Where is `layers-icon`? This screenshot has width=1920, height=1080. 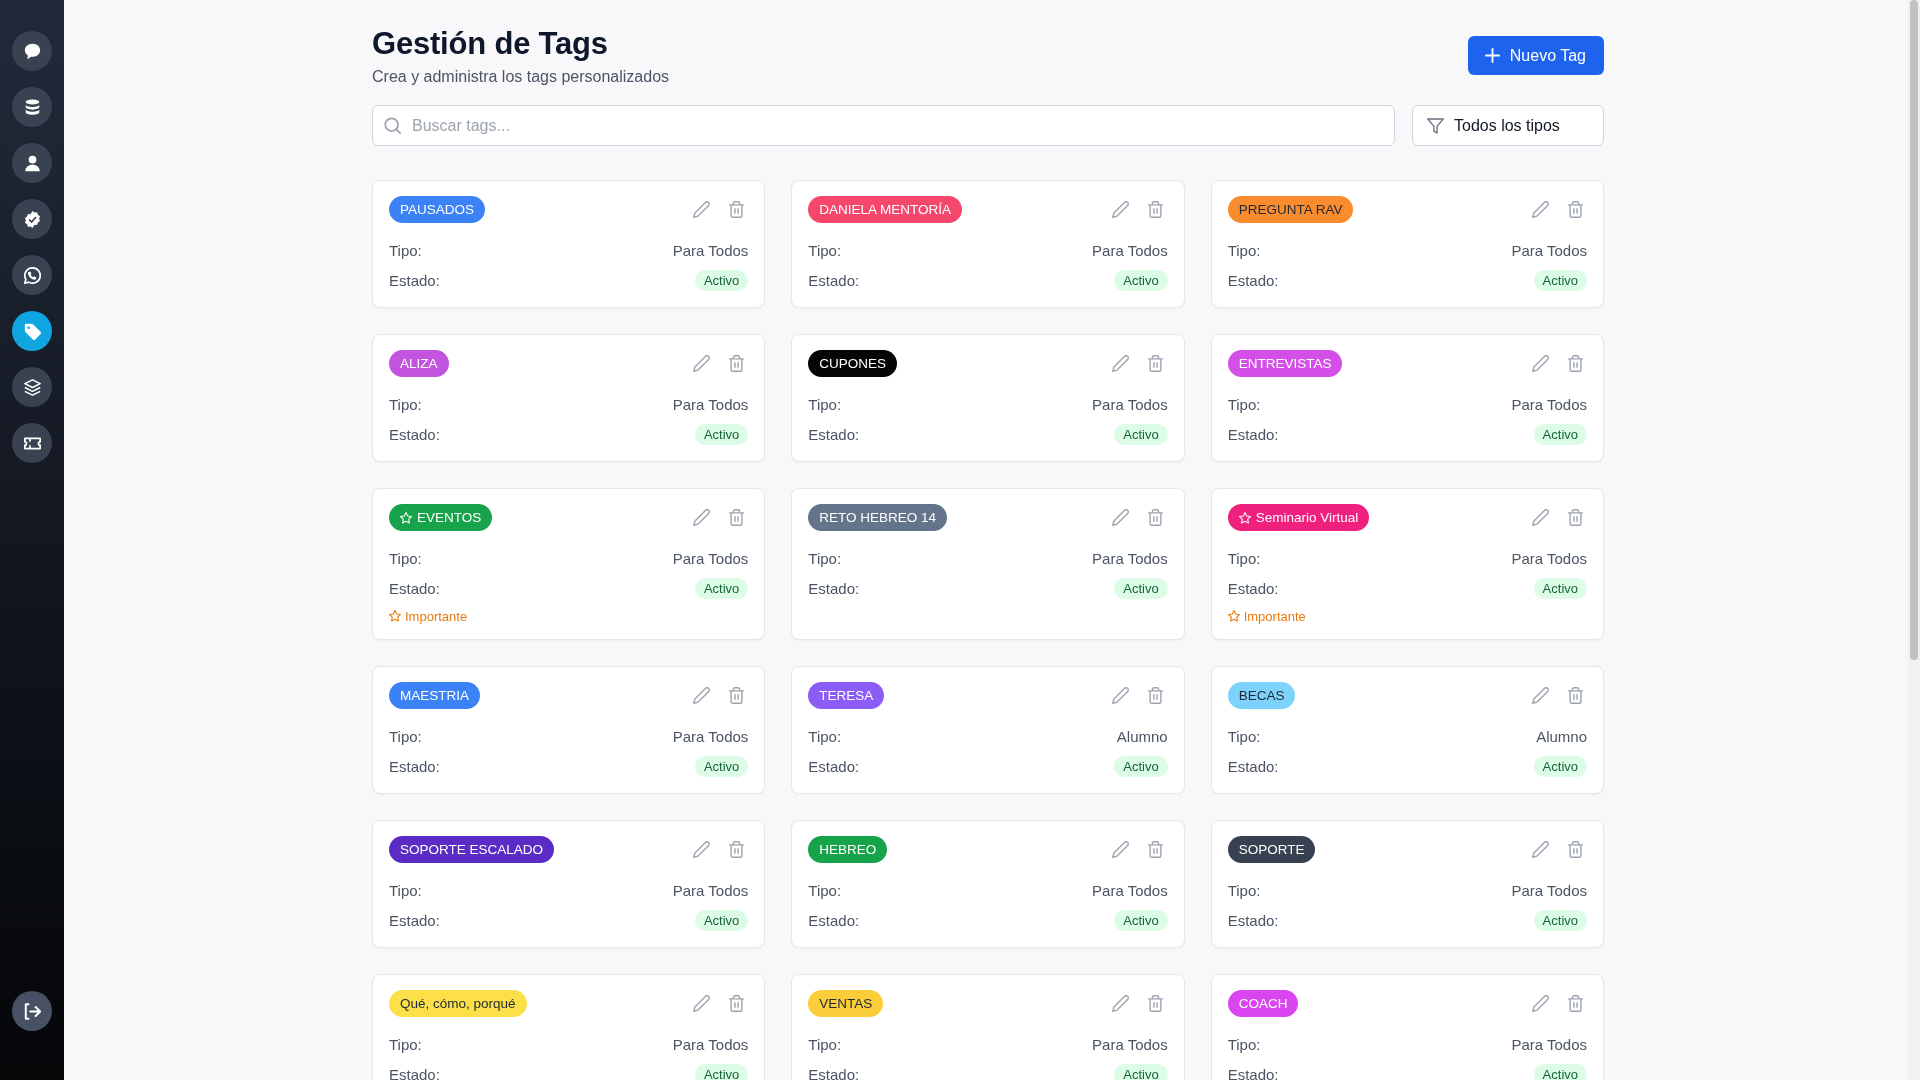
layers-icon is located at coordinates (32, 387).